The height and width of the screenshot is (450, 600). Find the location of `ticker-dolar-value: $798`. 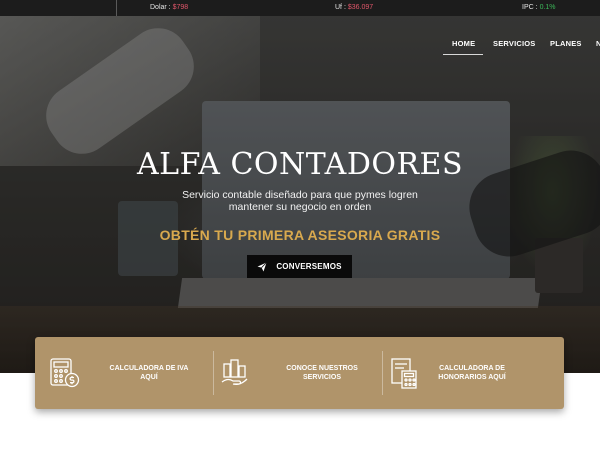

ticker-dolar-value: $798 is located at coordinates (180, 7).